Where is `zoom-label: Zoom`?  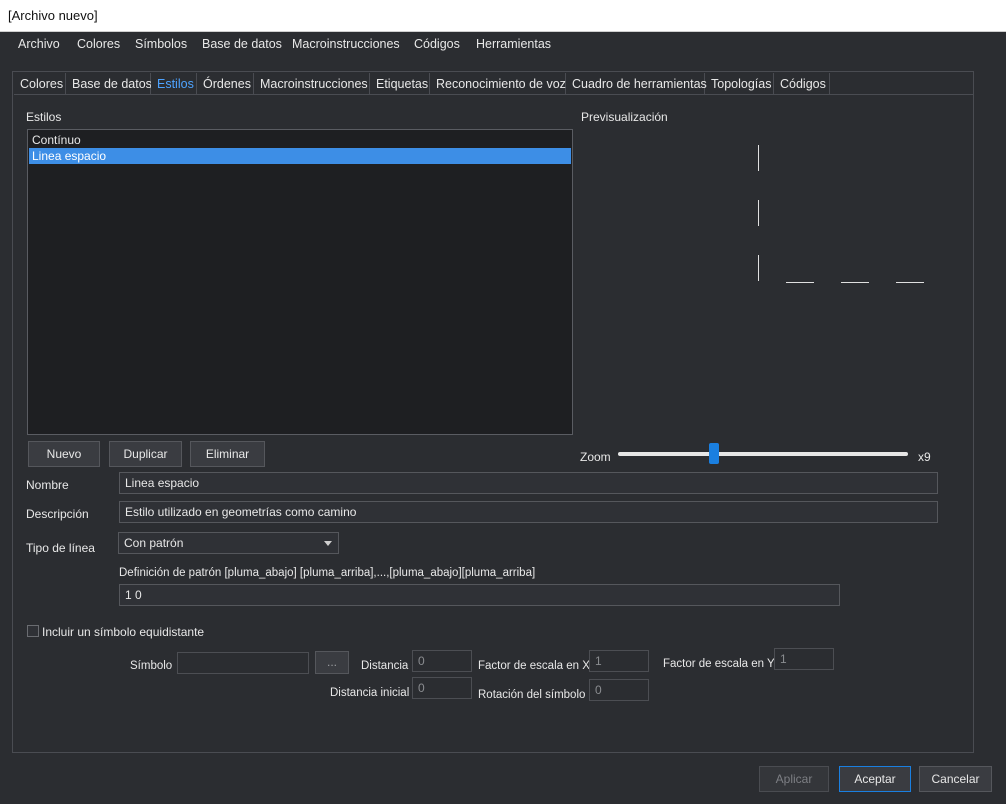 zoom-label: Zoom is located at coordinates (595, 457).